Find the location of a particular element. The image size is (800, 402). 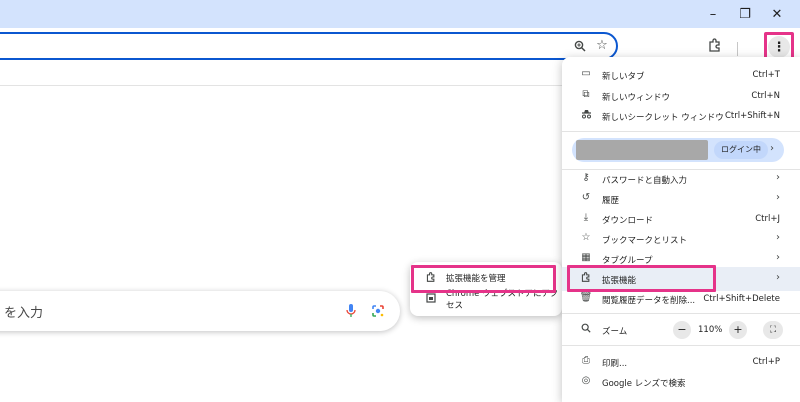

lens-search-icon is located at coordinates (378, 312).